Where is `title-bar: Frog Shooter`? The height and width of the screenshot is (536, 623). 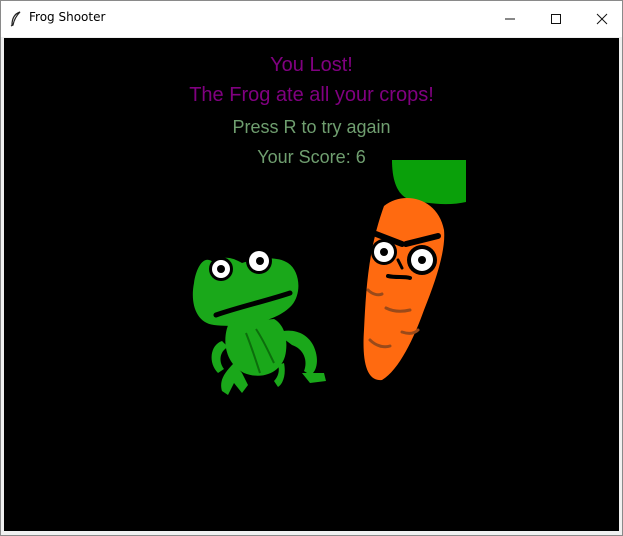 title-bar: Frog Shooter is located at coordinates (311, 19).